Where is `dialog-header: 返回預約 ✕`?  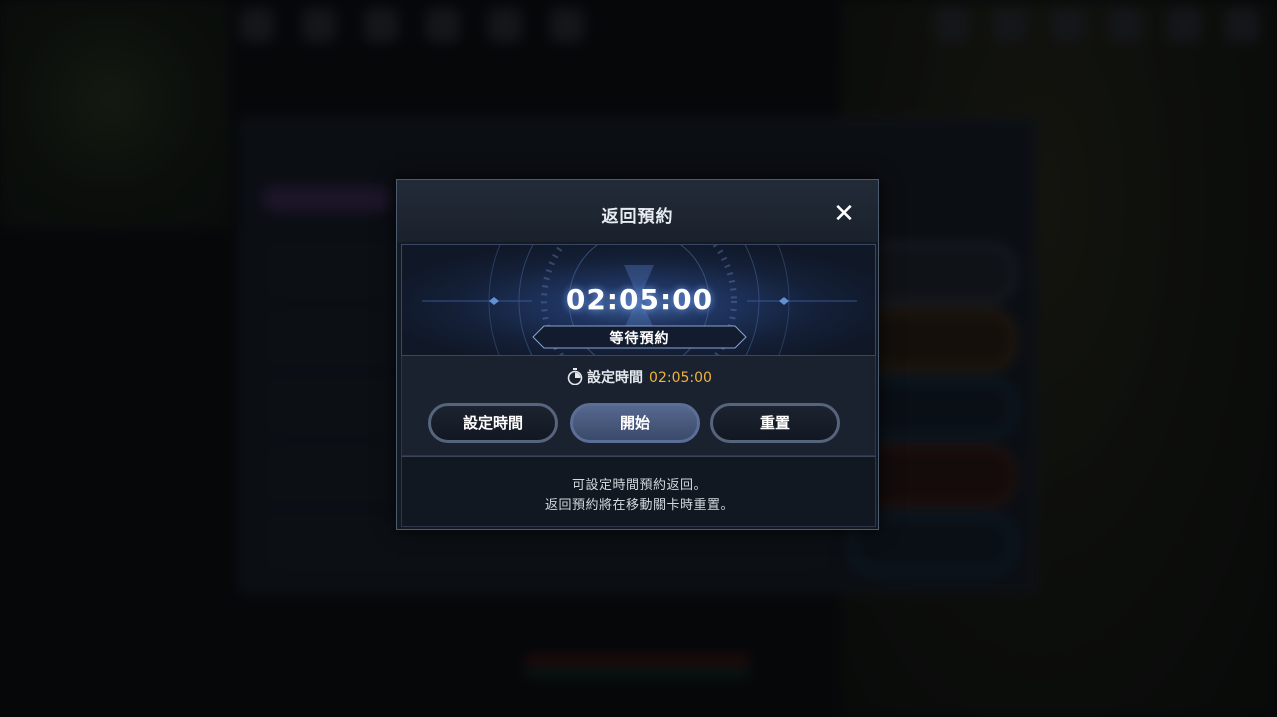
dialog-header: 返回預約 ✕ is located at coordinates (637, 211).